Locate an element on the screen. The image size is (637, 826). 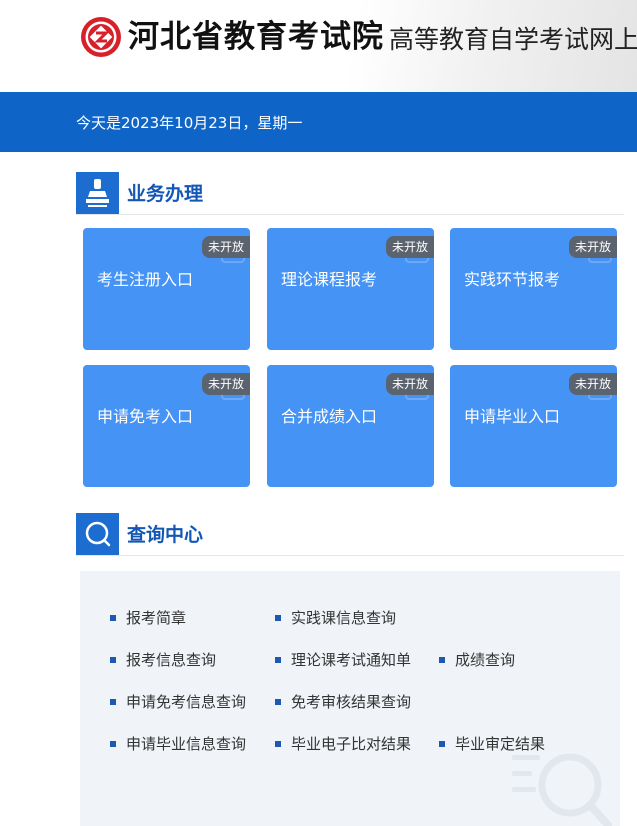
query-link-exam-guide: 报考简章 is located at coordinates (148, 618).